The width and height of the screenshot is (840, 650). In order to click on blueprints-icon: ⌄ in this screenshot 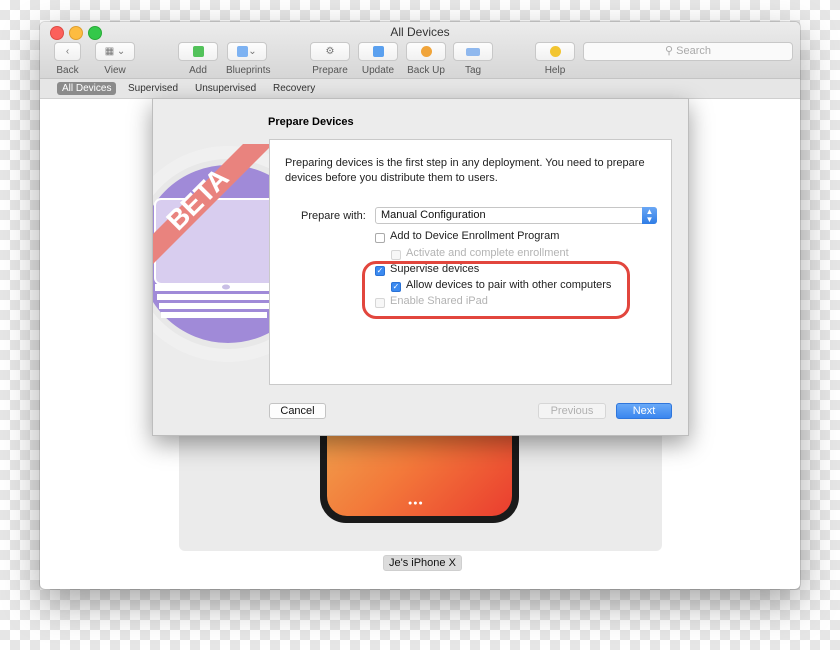, I will do `click(247, 51)`.